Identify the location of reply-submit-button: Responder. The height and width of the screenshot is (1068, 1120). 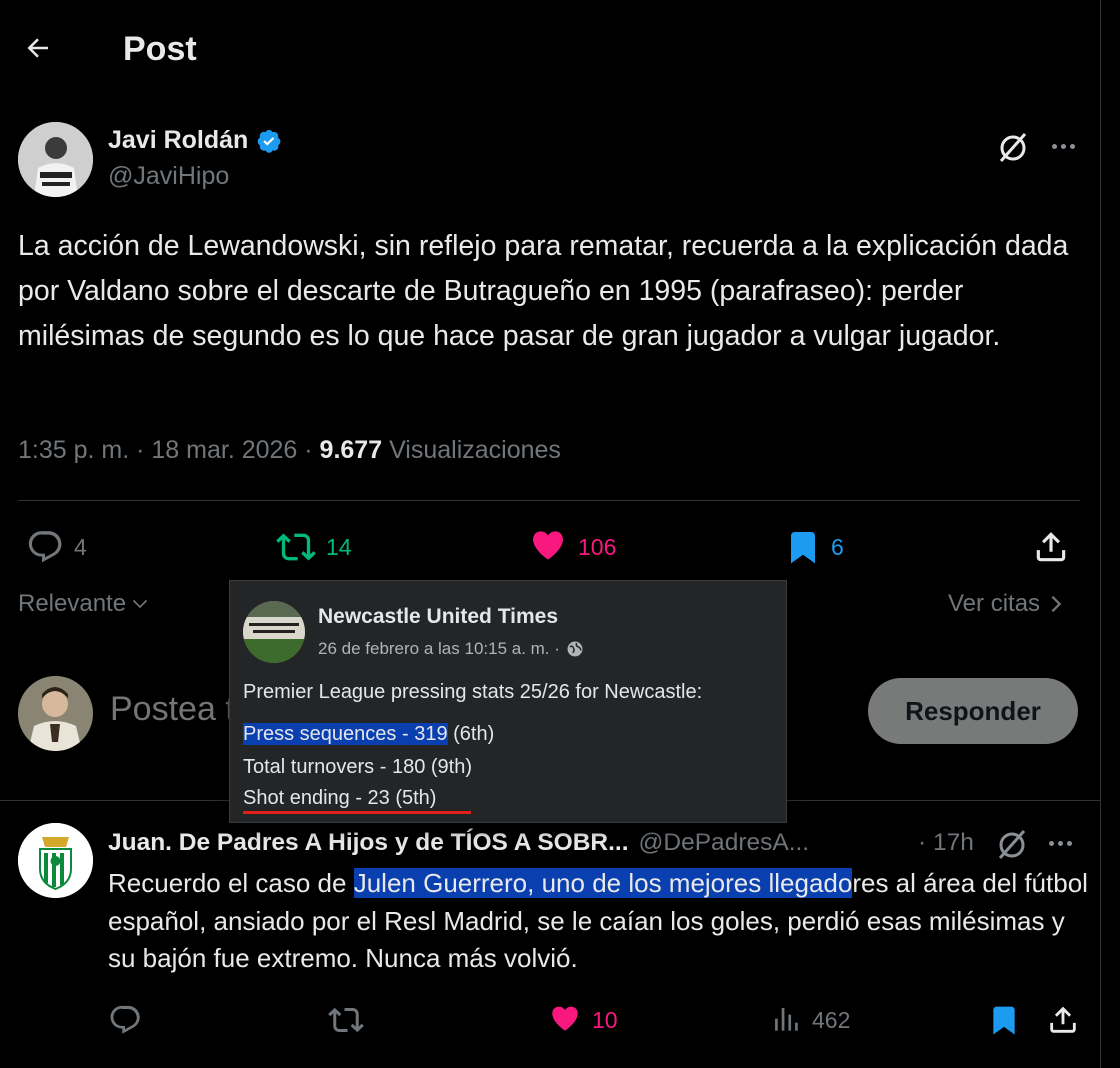
(973, 711).